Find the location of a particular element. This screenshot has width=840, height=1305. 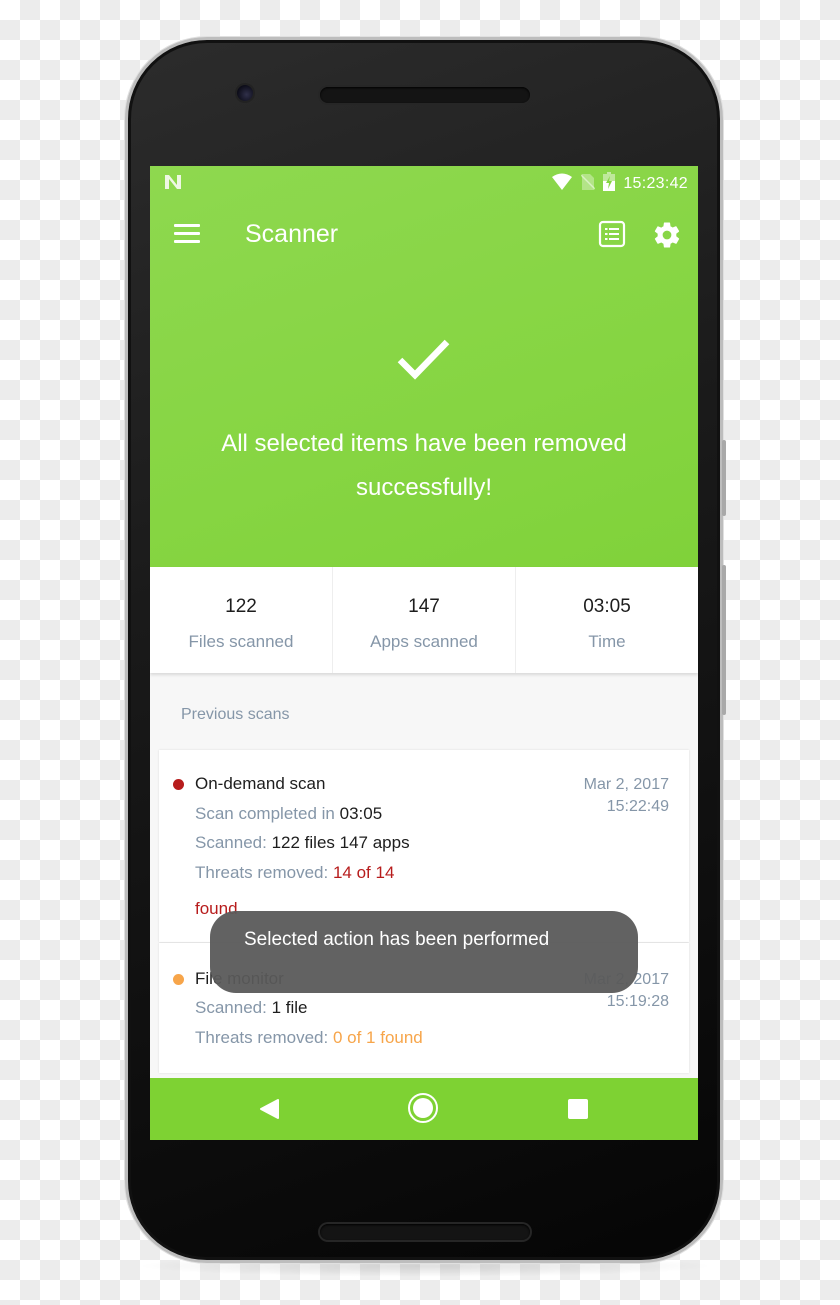

hamburger-menu-icon is located at coordinates (187, 234).